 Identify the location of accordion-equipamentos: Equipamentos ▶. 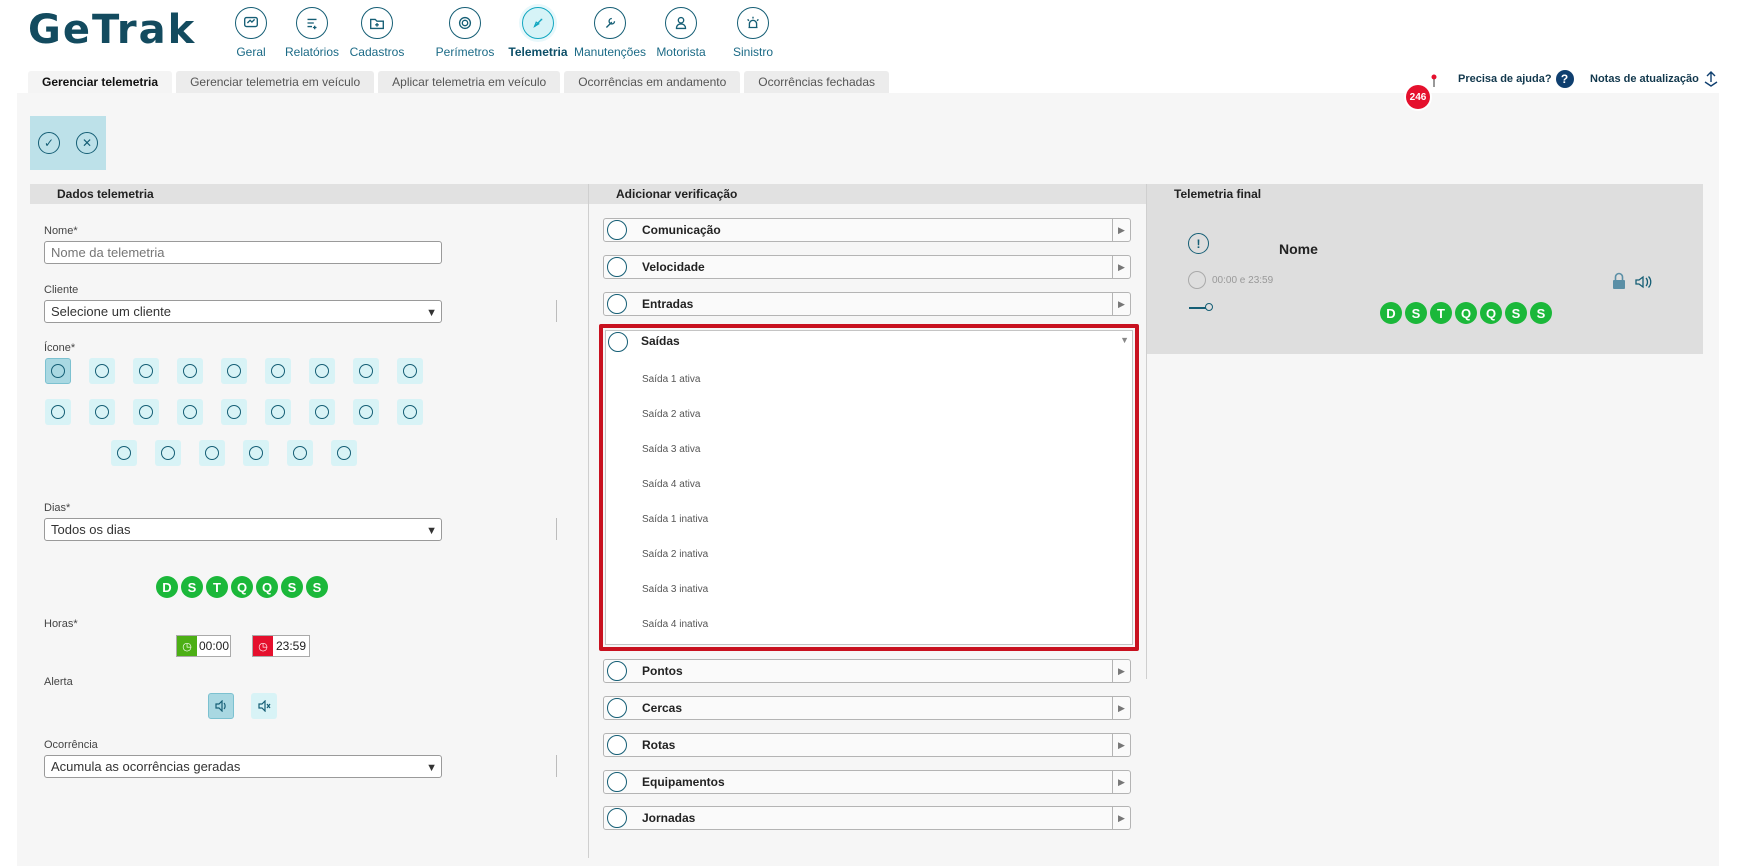
(867, 782).